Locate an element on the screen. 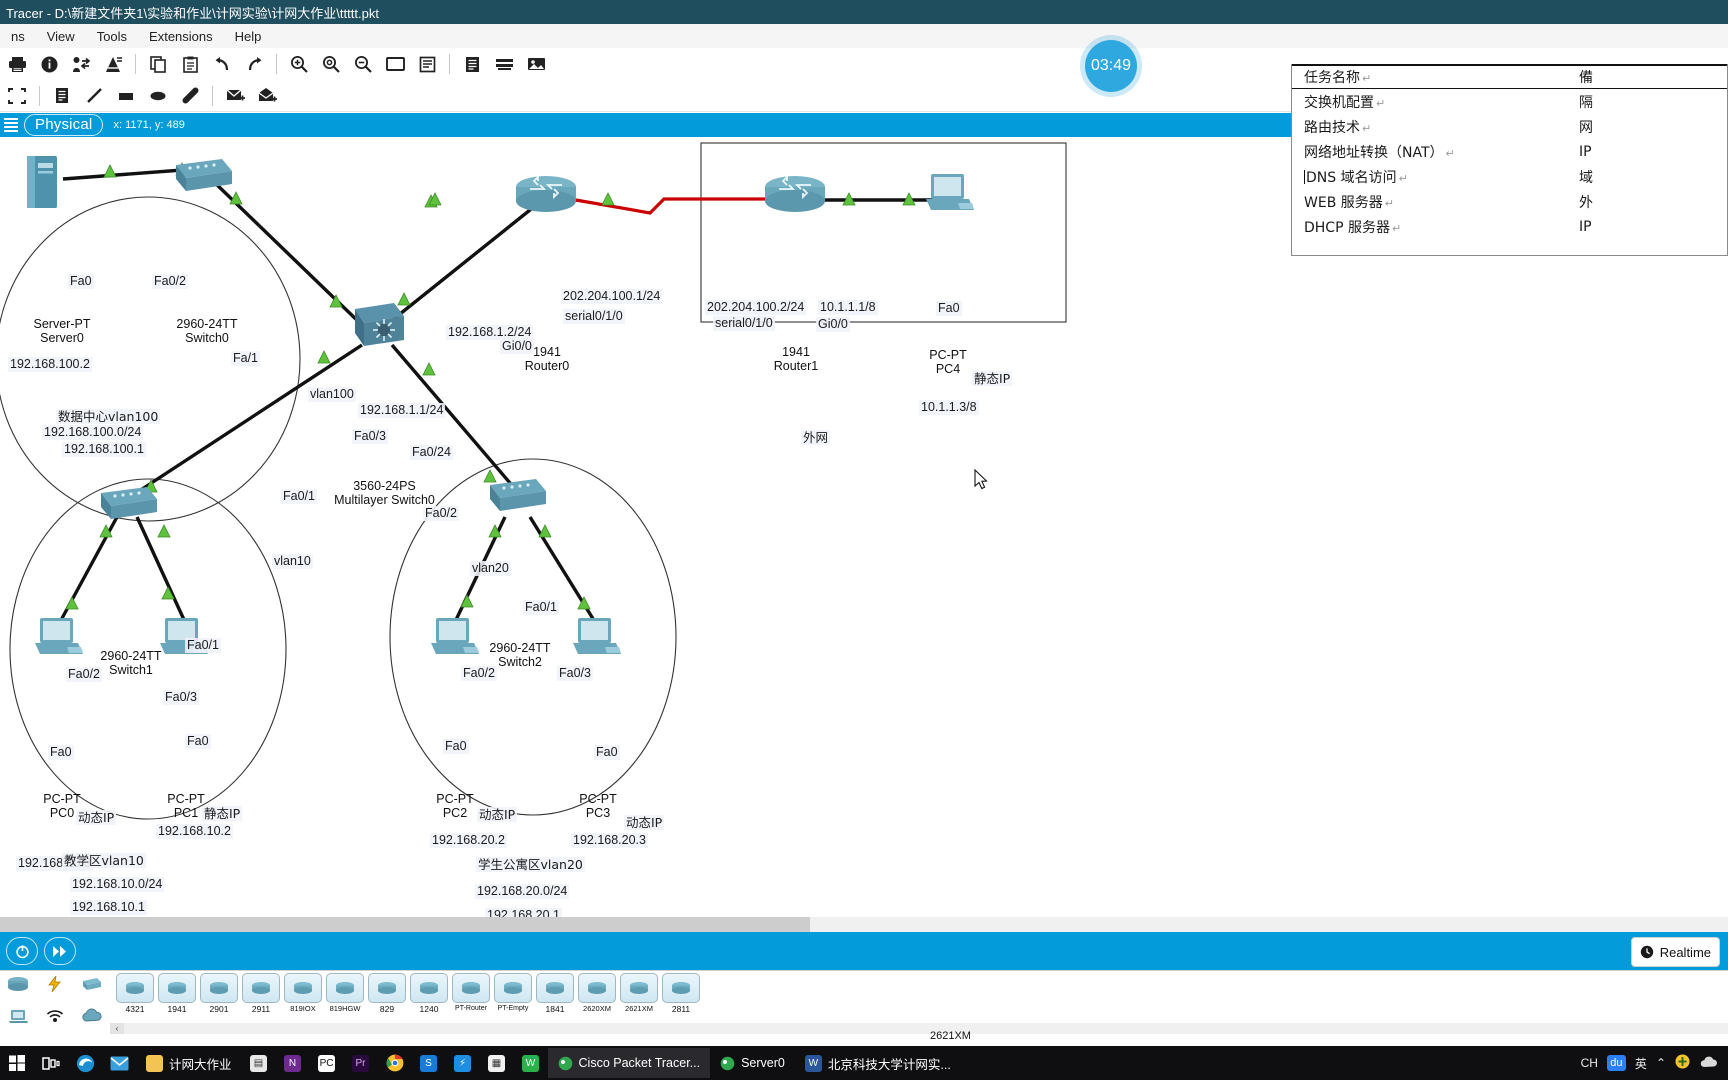 The height and width of the screenshot is (1080, 1728). ime-mode-indicator: CH is located at coordinates (1589, 1063).